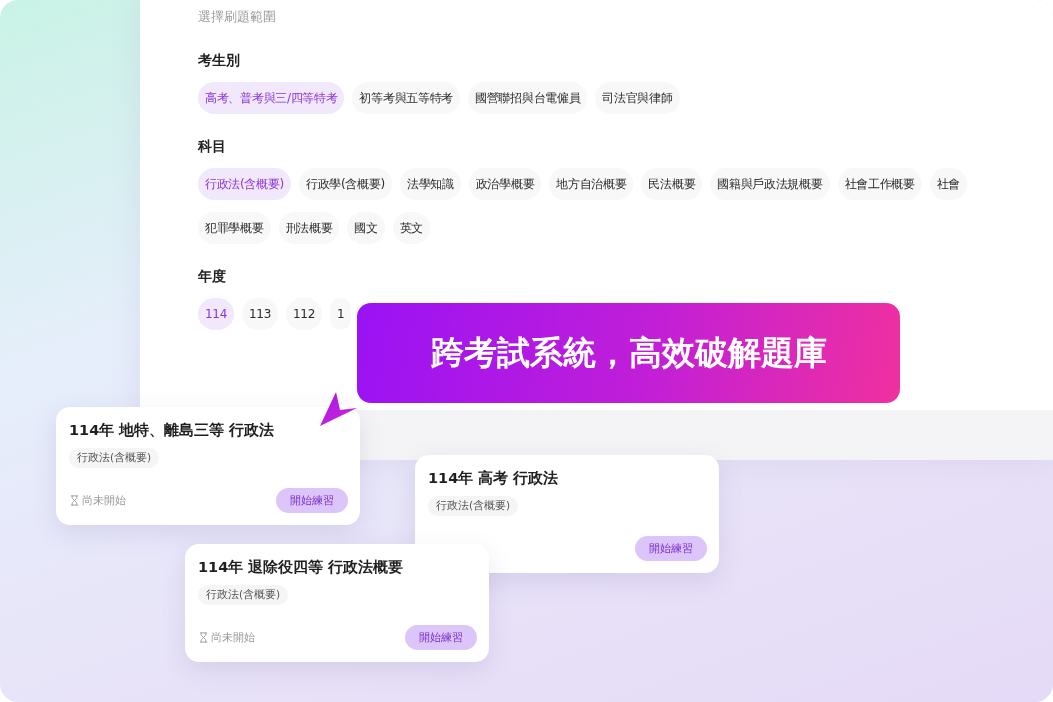 Image resolution: width=1053 pixels, height=702 pixels. I want to click on filter-chip: 刑法概要, so click(309, 228).